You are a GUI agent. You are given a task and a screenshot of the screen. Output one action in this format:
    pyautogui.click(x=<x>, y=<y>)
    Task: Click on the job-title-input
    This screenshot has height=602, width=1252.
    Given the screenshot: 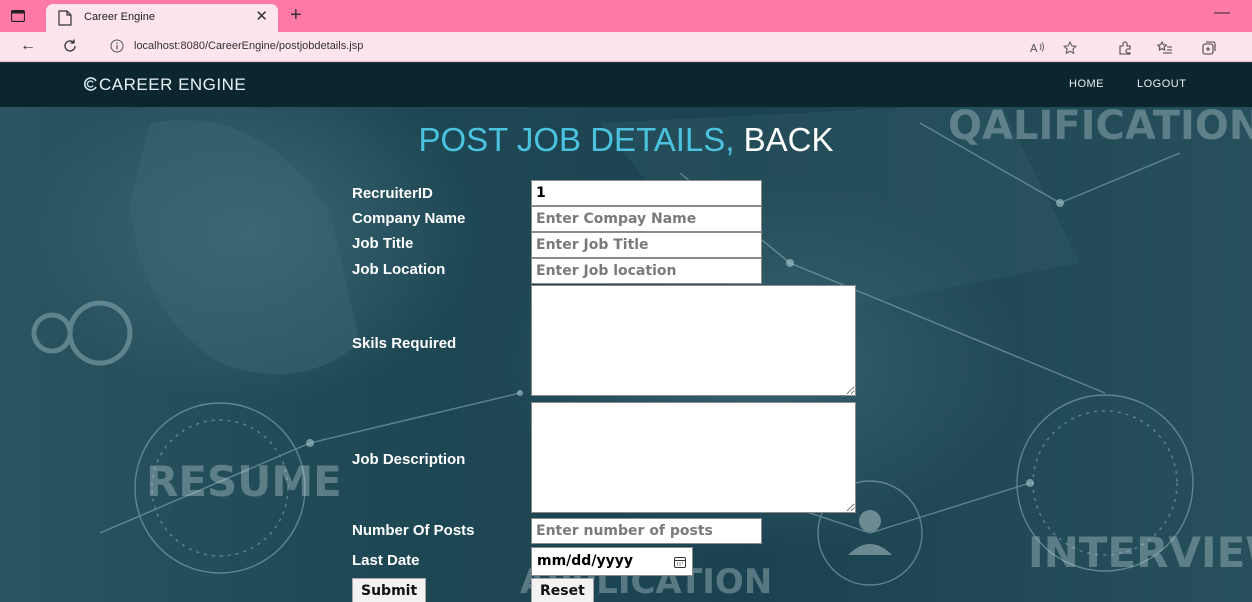 What is the action you would take?
    pyautogui.click(x=646, y=245)
    